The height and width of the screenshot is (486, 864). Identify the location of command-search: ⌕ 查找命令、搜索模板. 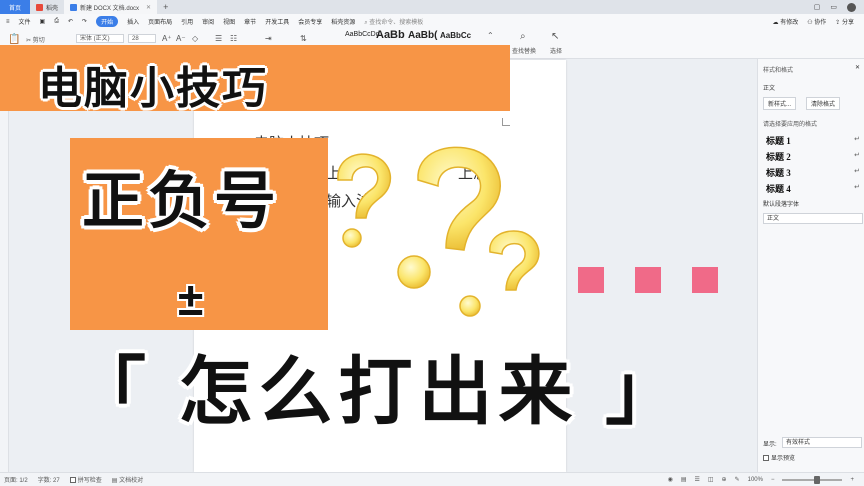
(393, 22).